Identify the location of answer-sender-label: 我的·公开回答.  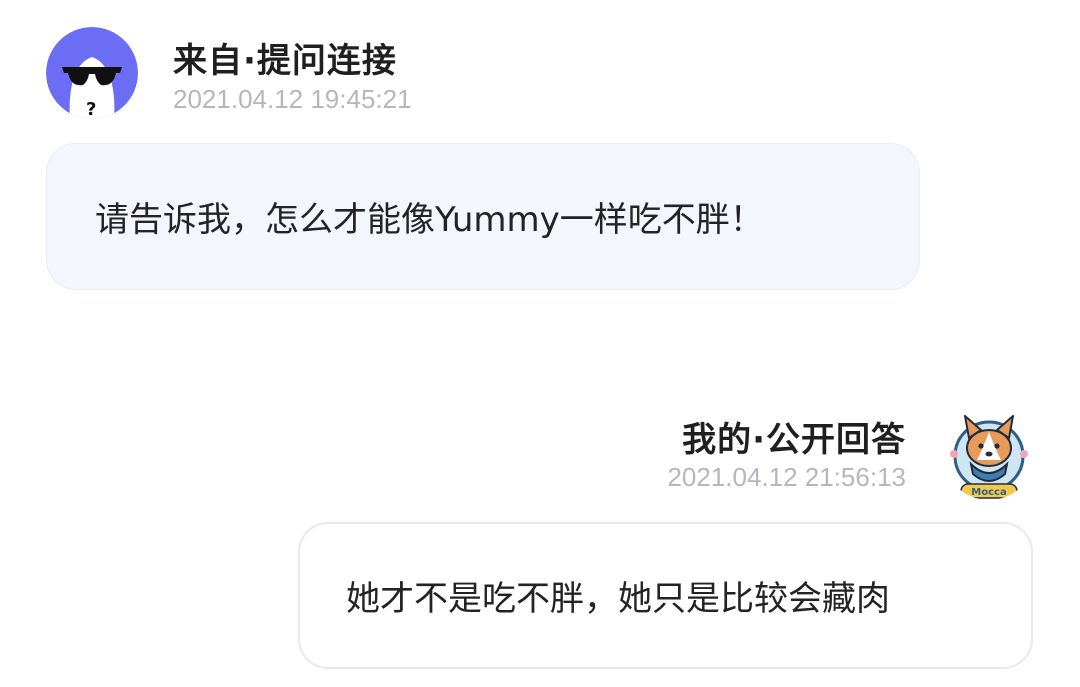
(794, 440).